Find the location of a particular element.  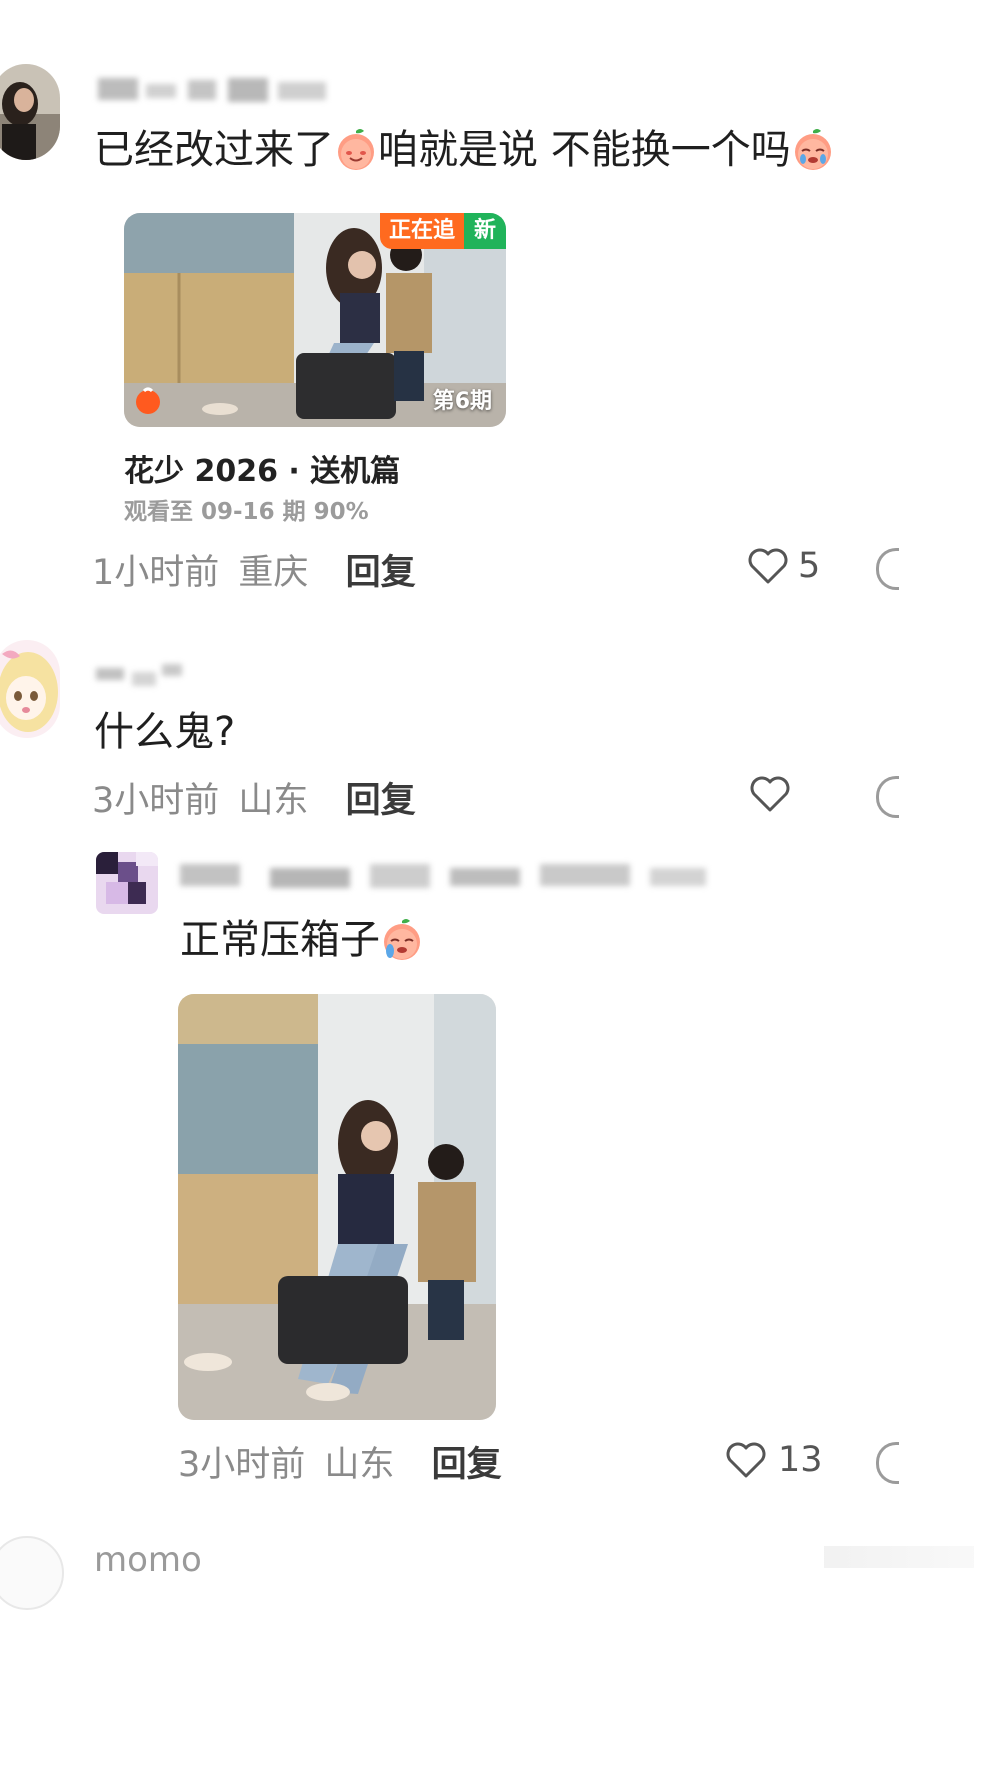

comment-time: 3小时前 is located at coordinates (156, 801).